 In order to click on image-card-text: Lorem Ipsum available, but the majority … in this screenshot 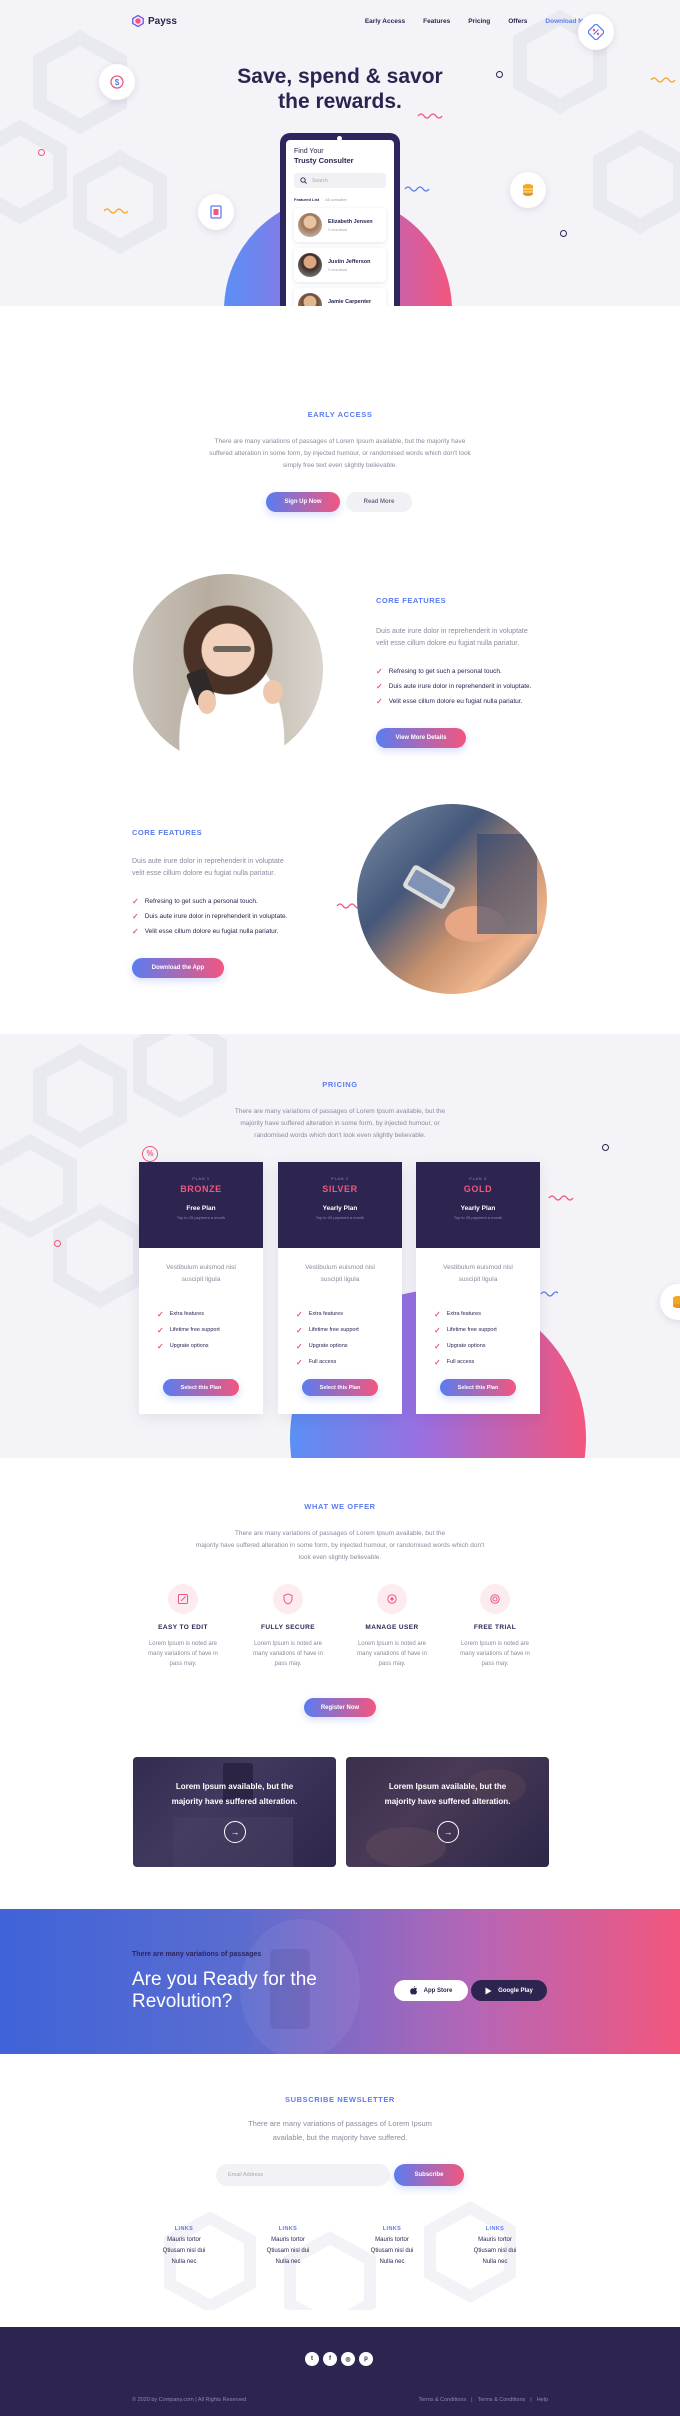, I will do `click(234, 1794)`.